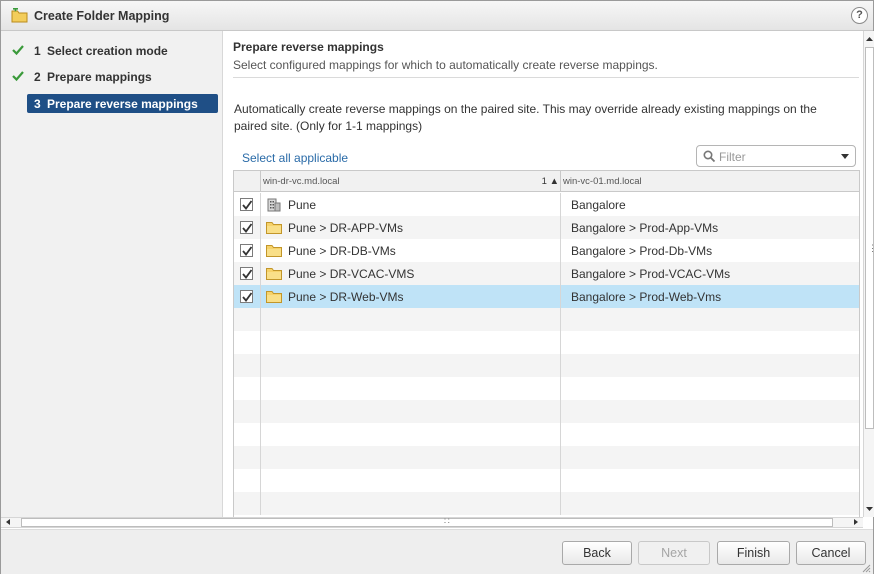 The image size is (874, 574). I want to click on source-path: Pune > DR-DB-VMs, so click(342, 251).